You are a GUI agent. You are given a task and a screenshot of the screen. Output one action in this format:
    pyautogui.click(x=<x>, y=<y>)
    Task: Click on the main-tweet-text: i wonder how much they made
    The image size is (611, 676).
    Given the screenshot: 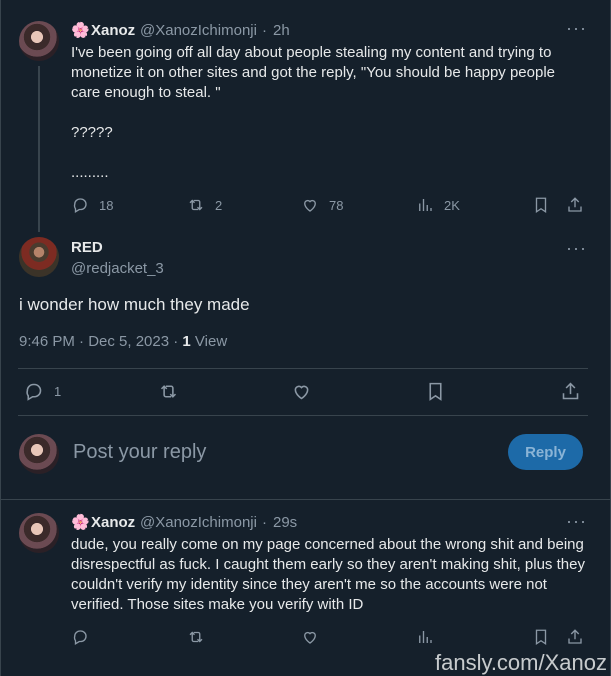 What is the action you would take?
    pyautogui.click(x=134, y=304)
    